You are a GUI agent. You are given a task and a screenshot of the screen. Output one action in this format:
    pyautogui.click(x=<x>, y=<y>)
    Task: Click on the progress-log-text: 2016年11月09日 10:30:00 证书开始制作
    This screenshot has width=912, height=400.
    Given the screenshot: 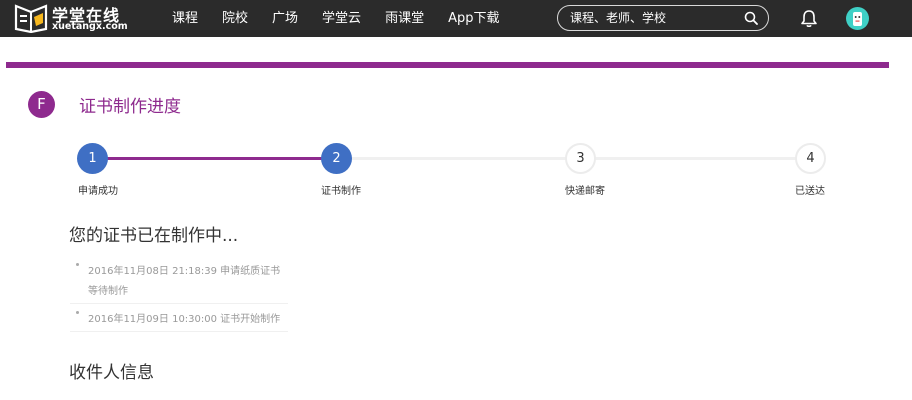 What is the action you would take?
    pyautogui.click(x=184, y=320)
    